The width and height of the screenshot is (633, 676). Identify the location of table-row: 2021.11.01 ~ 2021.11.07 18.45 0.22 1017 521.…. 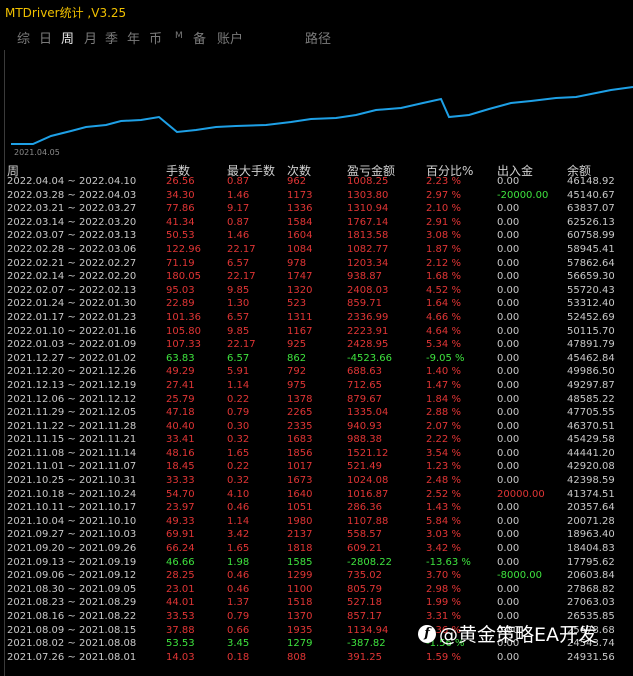
(316, 467).